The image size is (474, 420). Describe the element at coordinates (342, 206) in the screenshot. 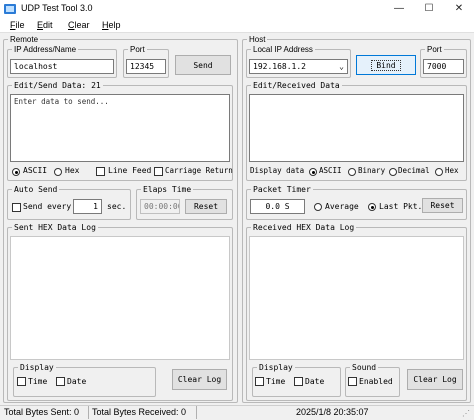

I see `average-label: Average` at that location.